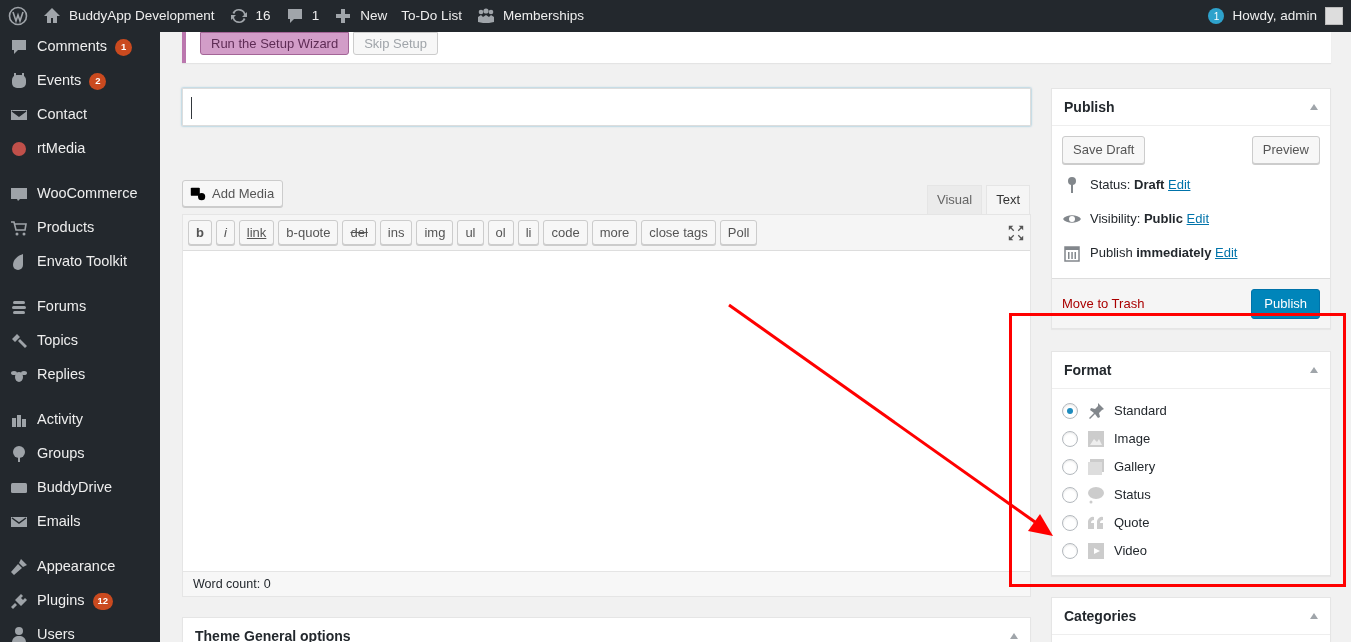 This screenshot has height=642, width=1351. I want to click on image-icon, so click(1096, 439).